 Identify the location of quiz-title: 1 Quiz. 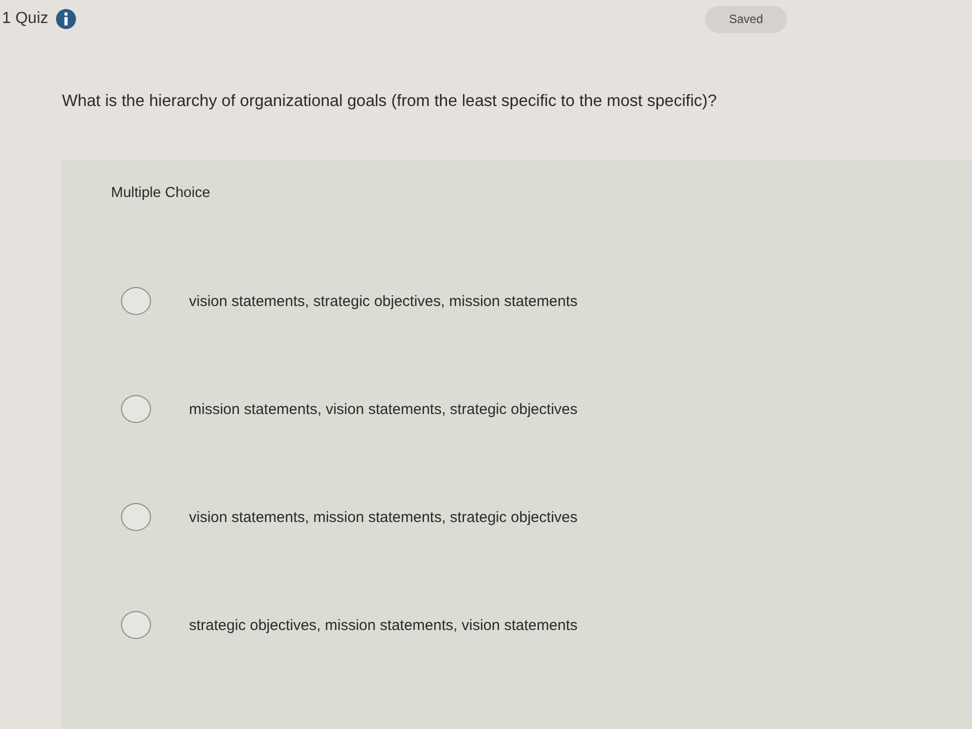
(25, 19).